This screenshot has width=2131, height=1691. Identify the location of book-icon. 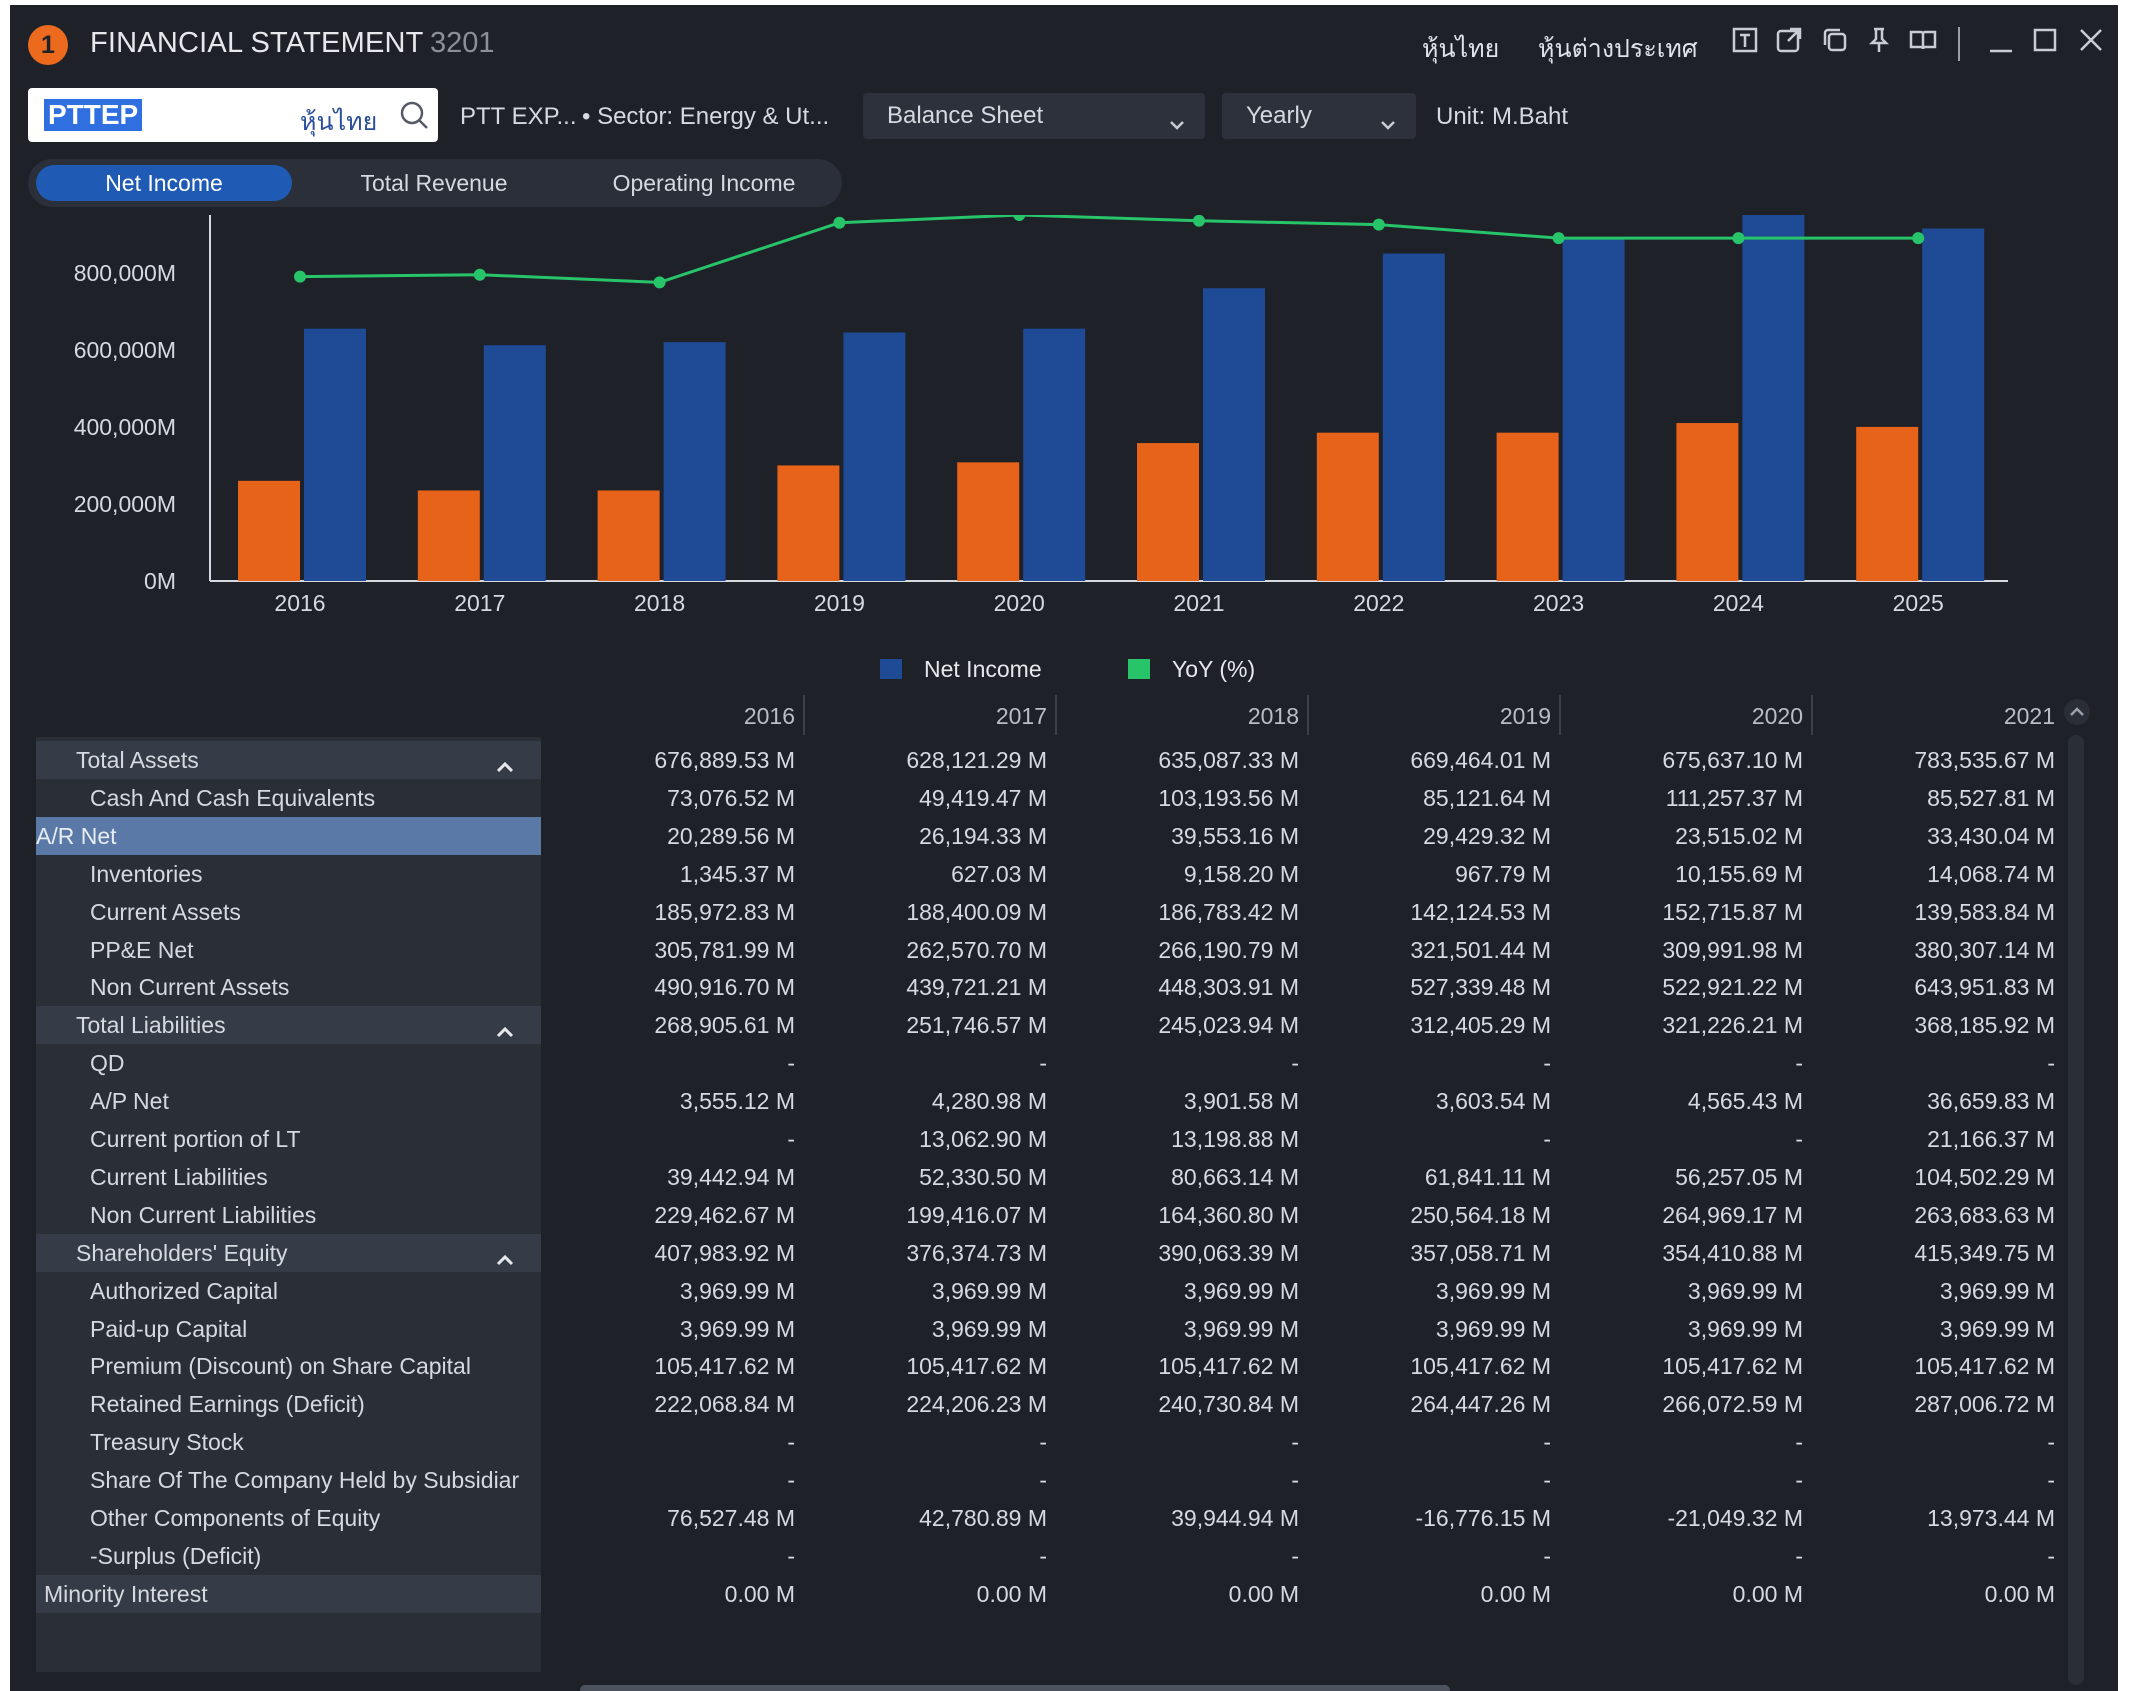
(1923, 42).